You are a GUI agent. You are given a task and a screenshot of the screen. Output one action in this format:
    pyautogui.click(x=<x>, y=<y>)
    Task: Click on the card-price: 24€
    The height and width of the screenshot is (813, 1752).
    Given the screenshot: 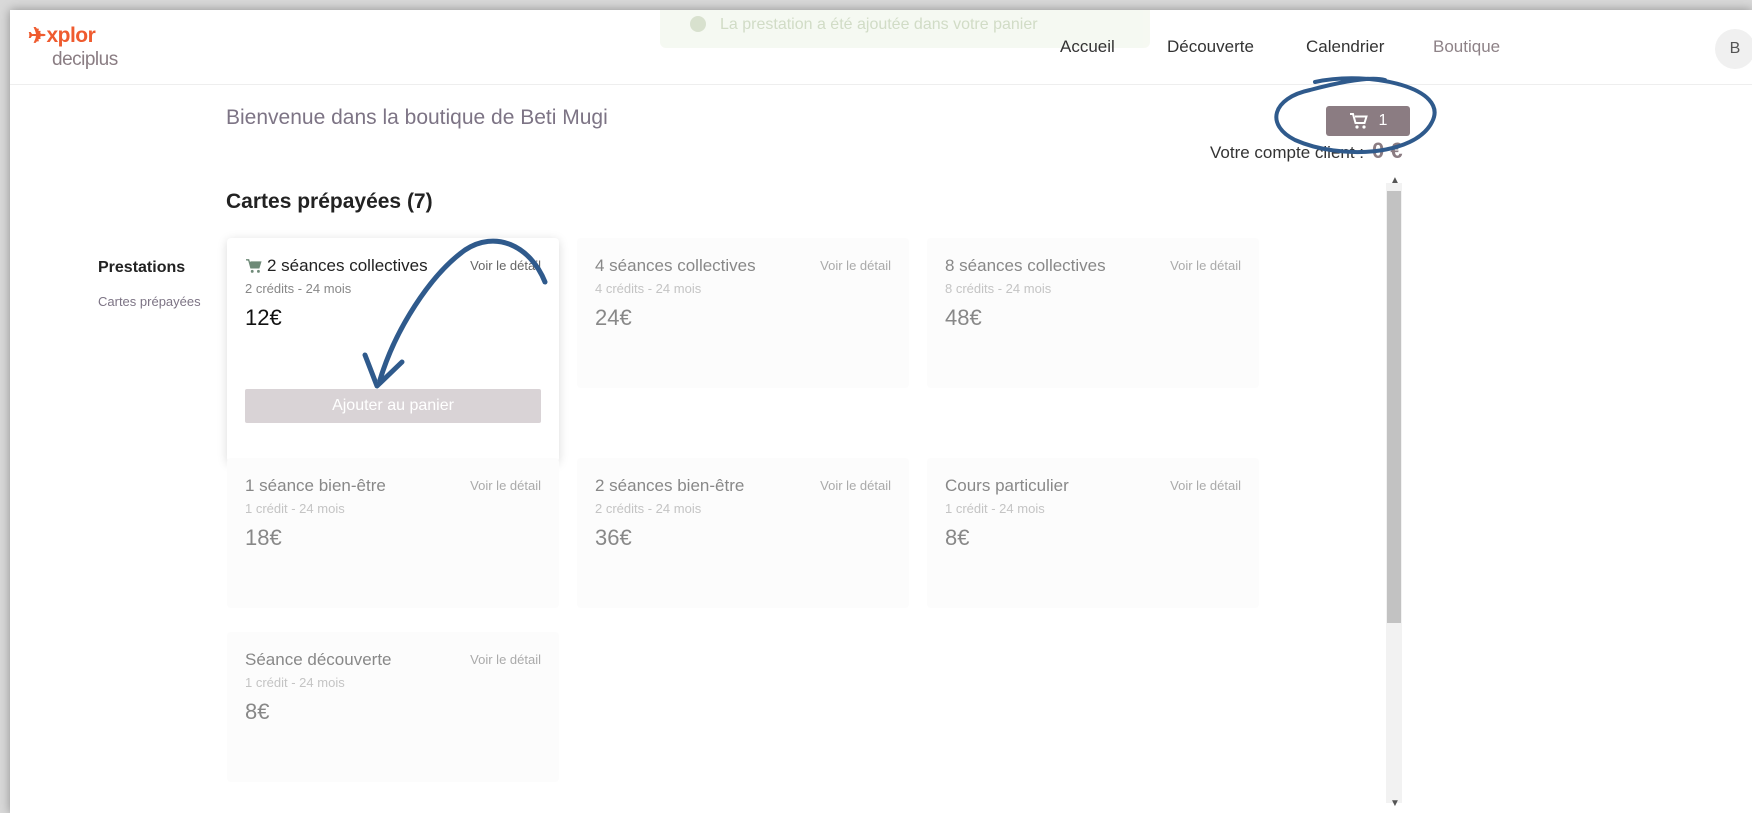 What is the action you would take?
    pyautogui.click(x=613, y=317)
    